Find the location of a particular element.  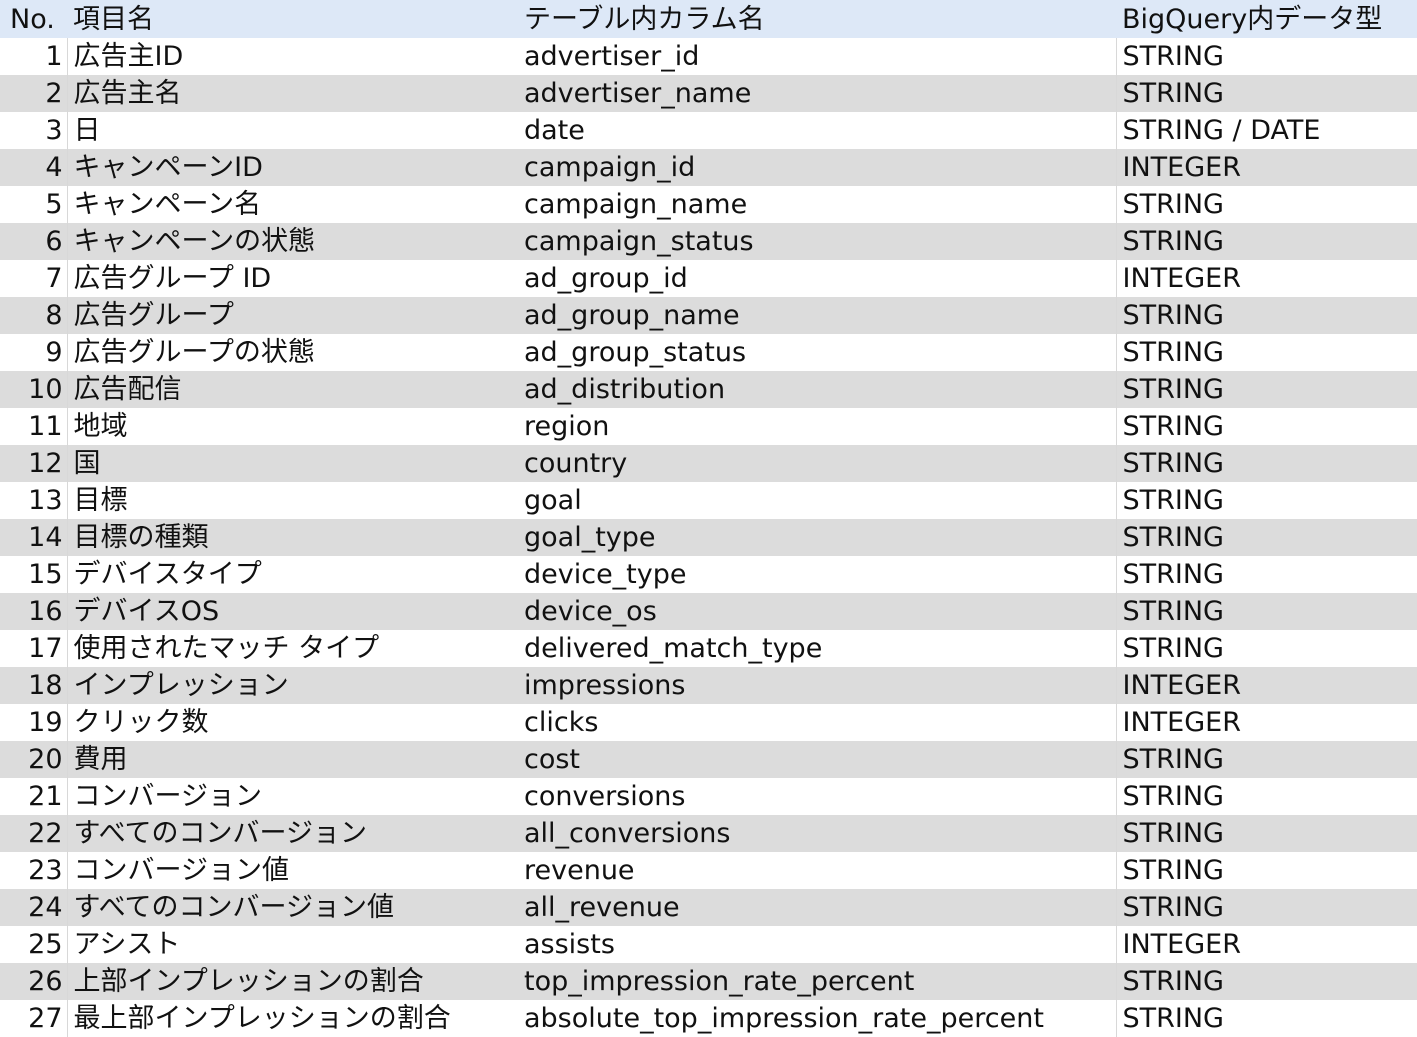

row-column-name: campaign_id is located at coordinates (610, 167).